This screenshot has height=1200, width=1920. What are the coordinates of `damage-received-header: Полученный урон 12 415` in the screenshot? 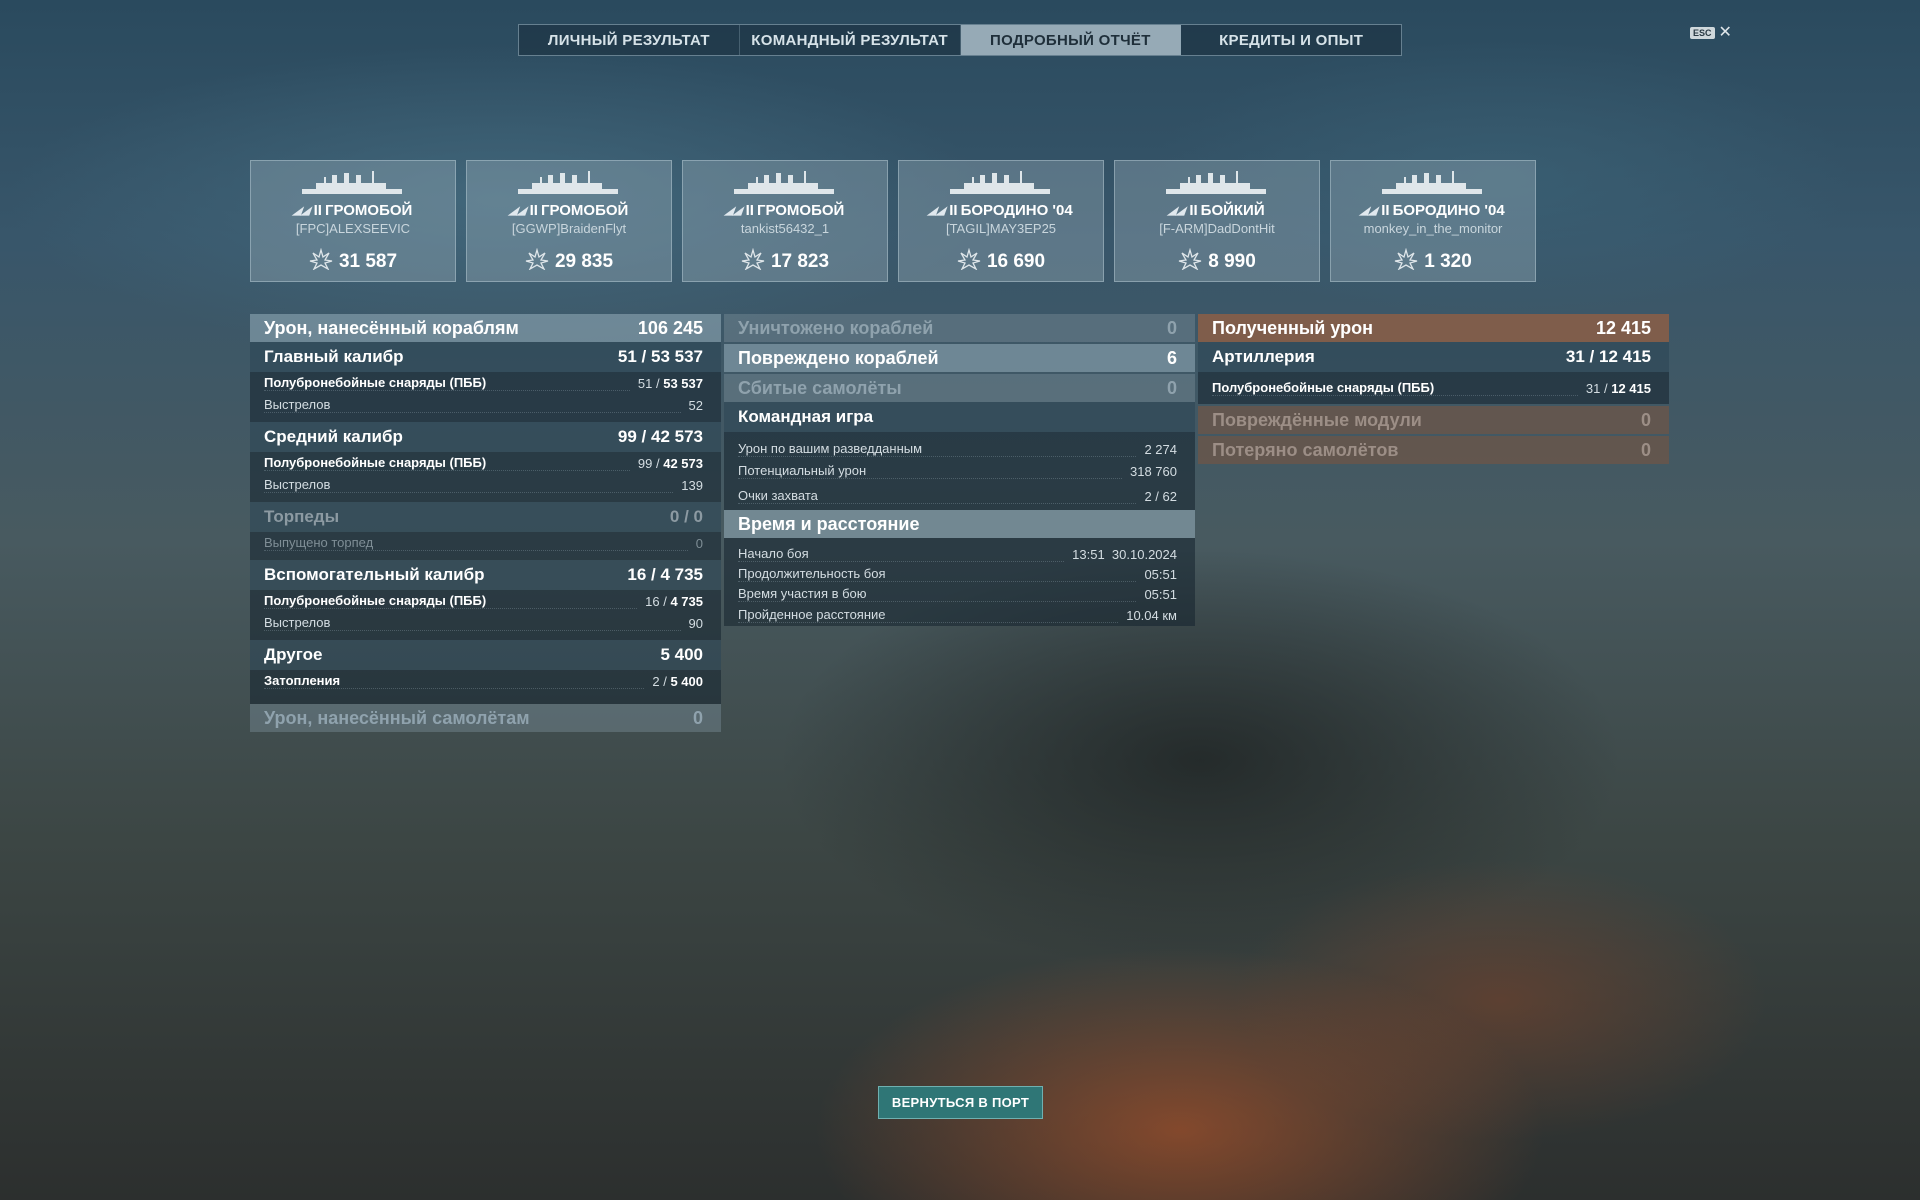 It's located at (1433, 328).